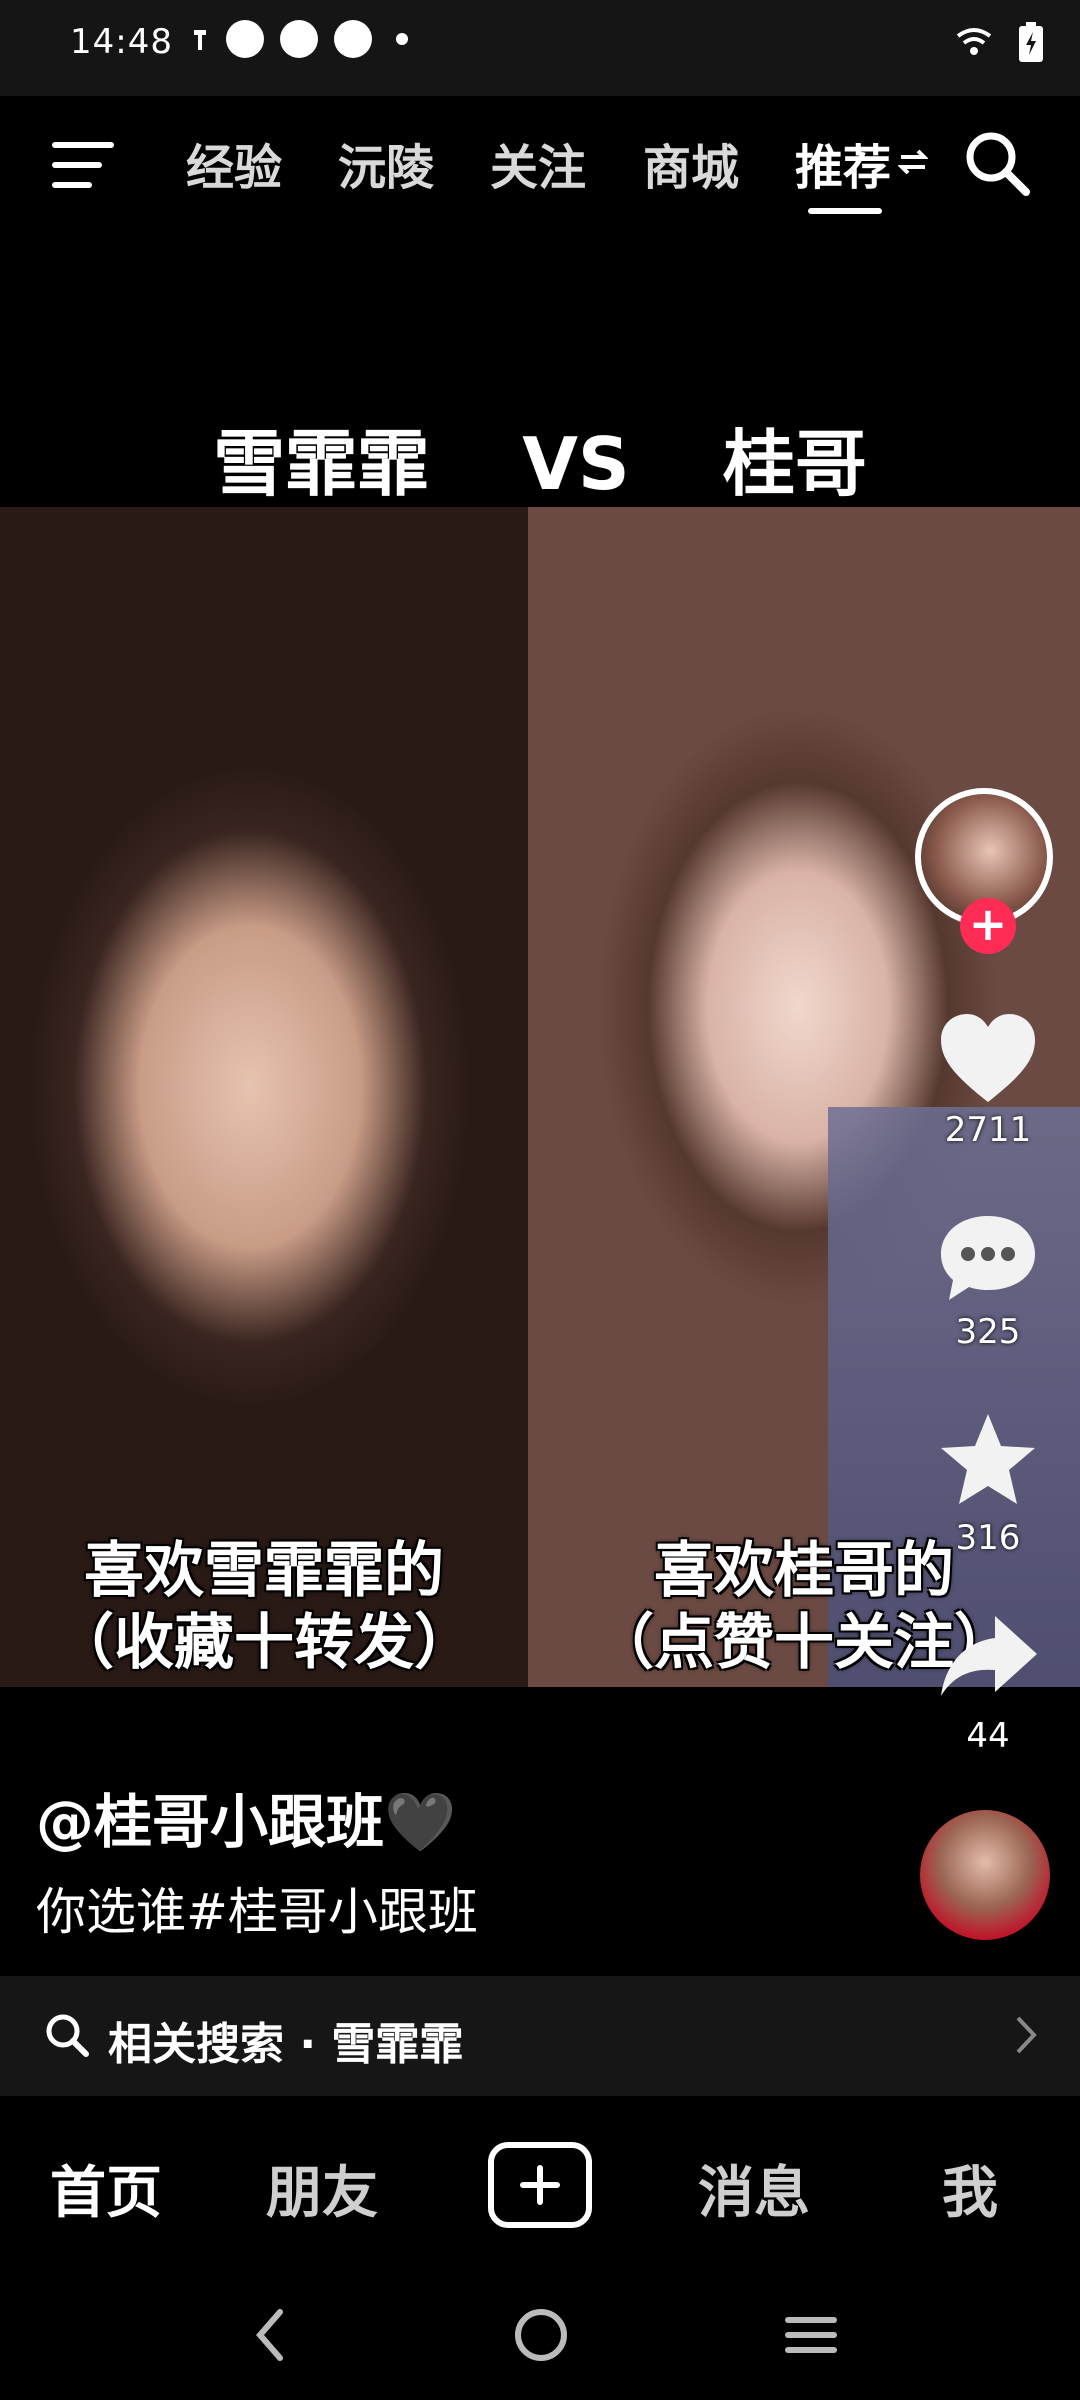 This screenshot has width=1080, height=2400. I want to click on follow-plus-icon: +, so click(988, 926).